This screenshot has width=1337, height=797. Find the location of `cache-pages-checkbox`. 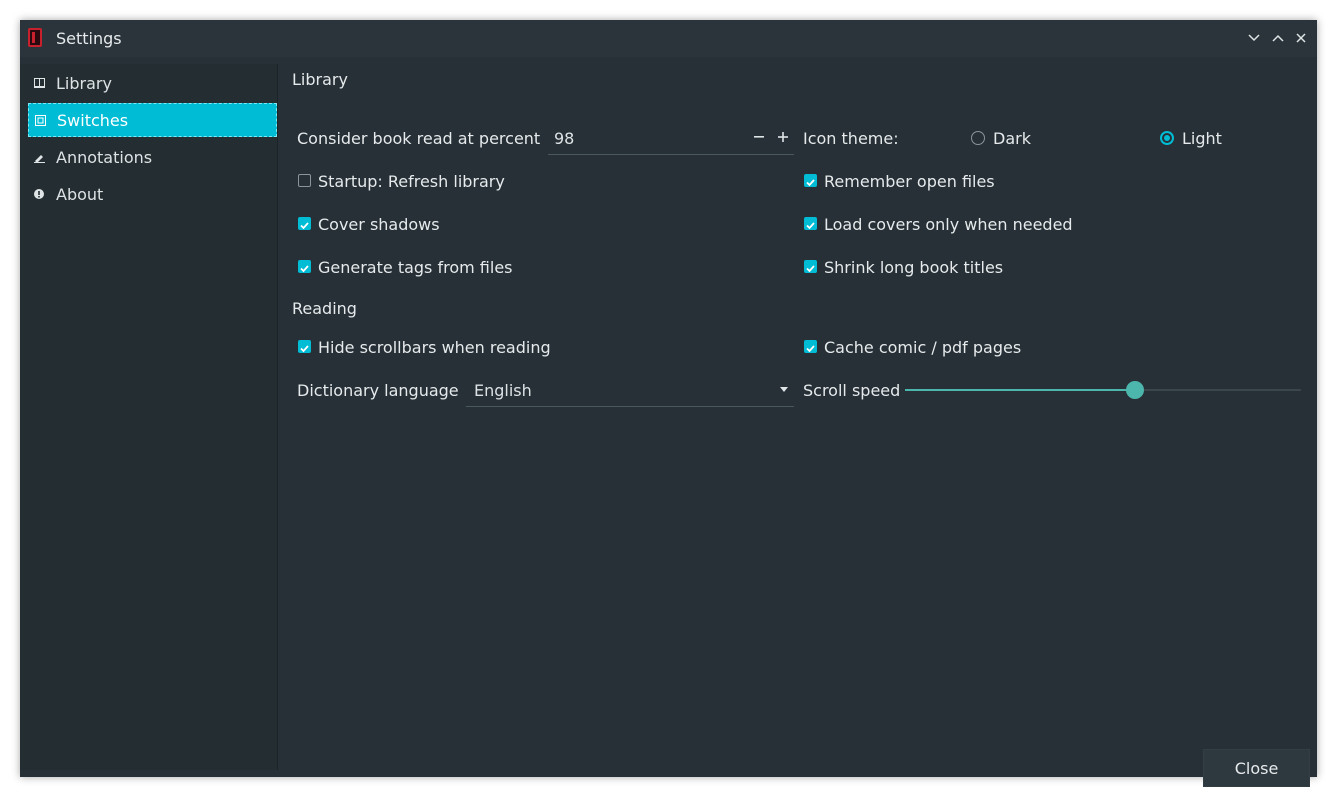

cache-pages-checkbox is located at coordinates (810, 346).